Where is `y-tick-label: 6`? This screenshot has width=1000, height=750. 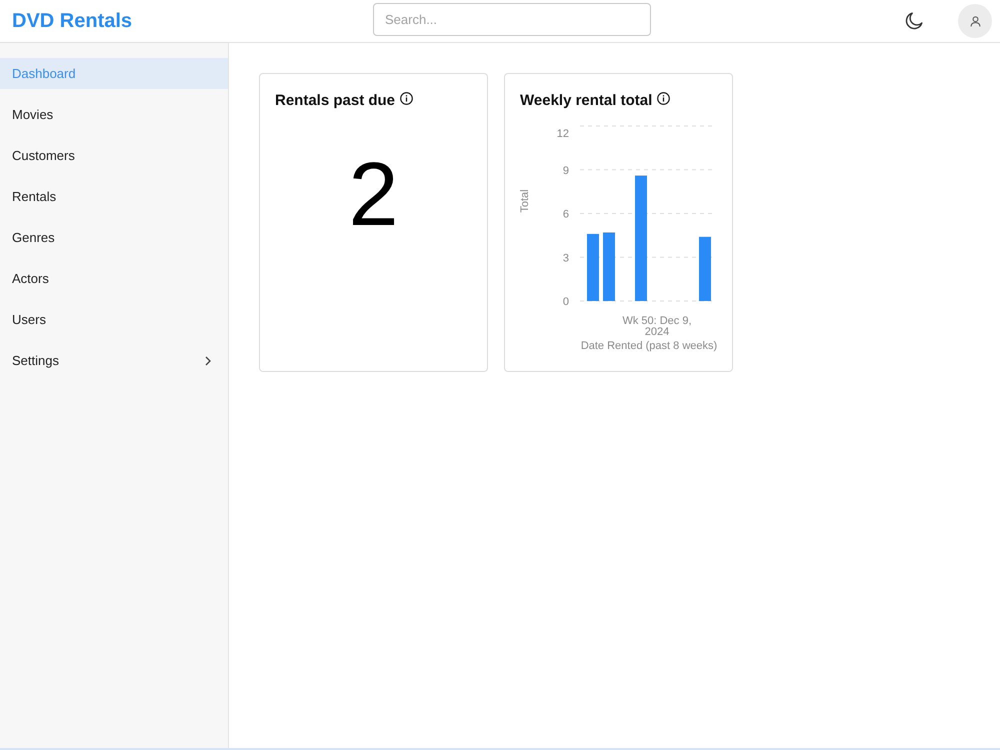
y-tick-label: 6 is located at coordinates (565, 214).